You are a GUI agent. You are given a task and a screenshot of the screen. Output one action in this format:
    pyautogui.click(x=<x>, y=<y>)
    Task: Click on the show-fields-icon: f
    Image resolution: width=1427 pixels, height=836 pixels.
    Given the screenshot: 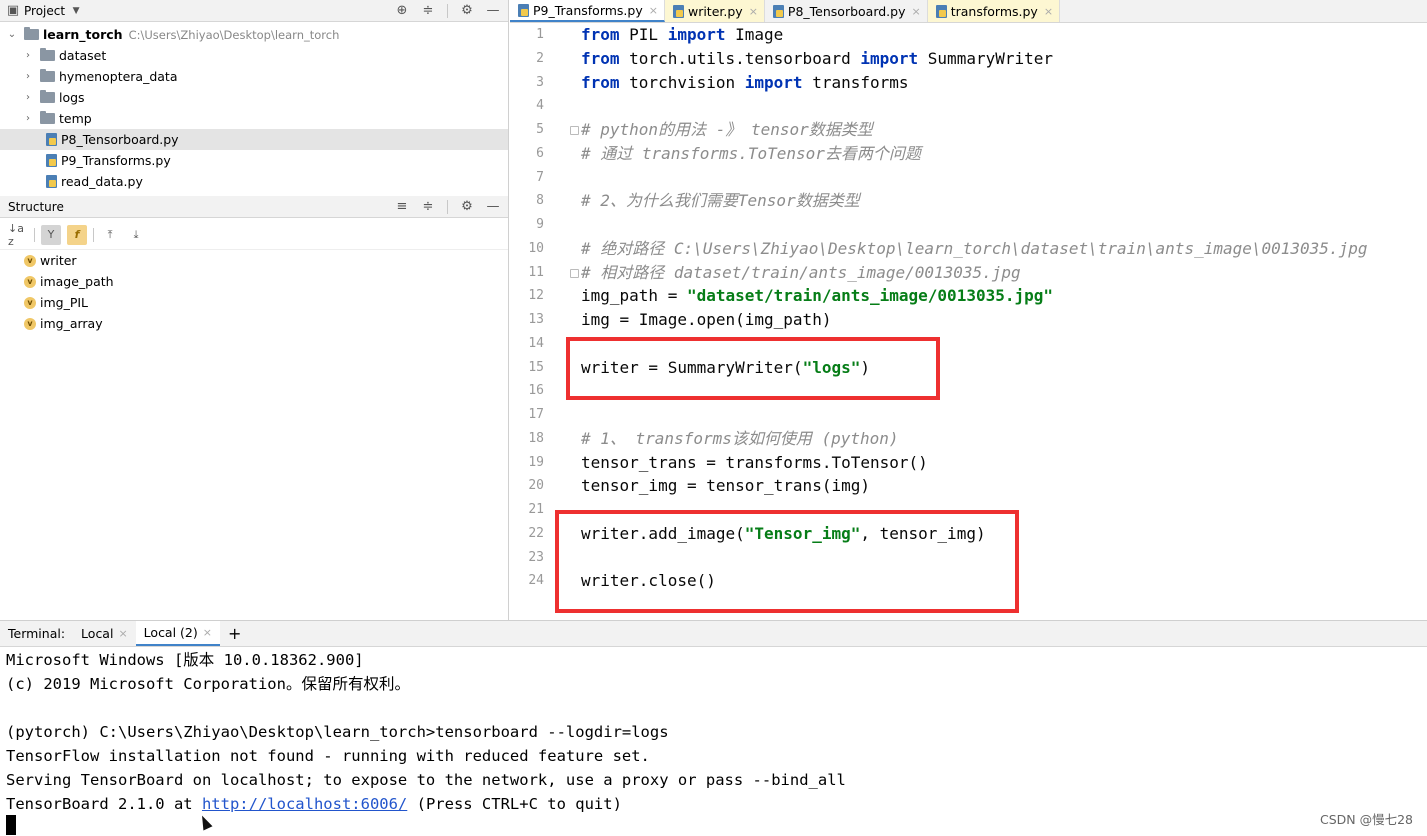 What is the action you would take?
    pyautogui.click(x=77, y=234)
    